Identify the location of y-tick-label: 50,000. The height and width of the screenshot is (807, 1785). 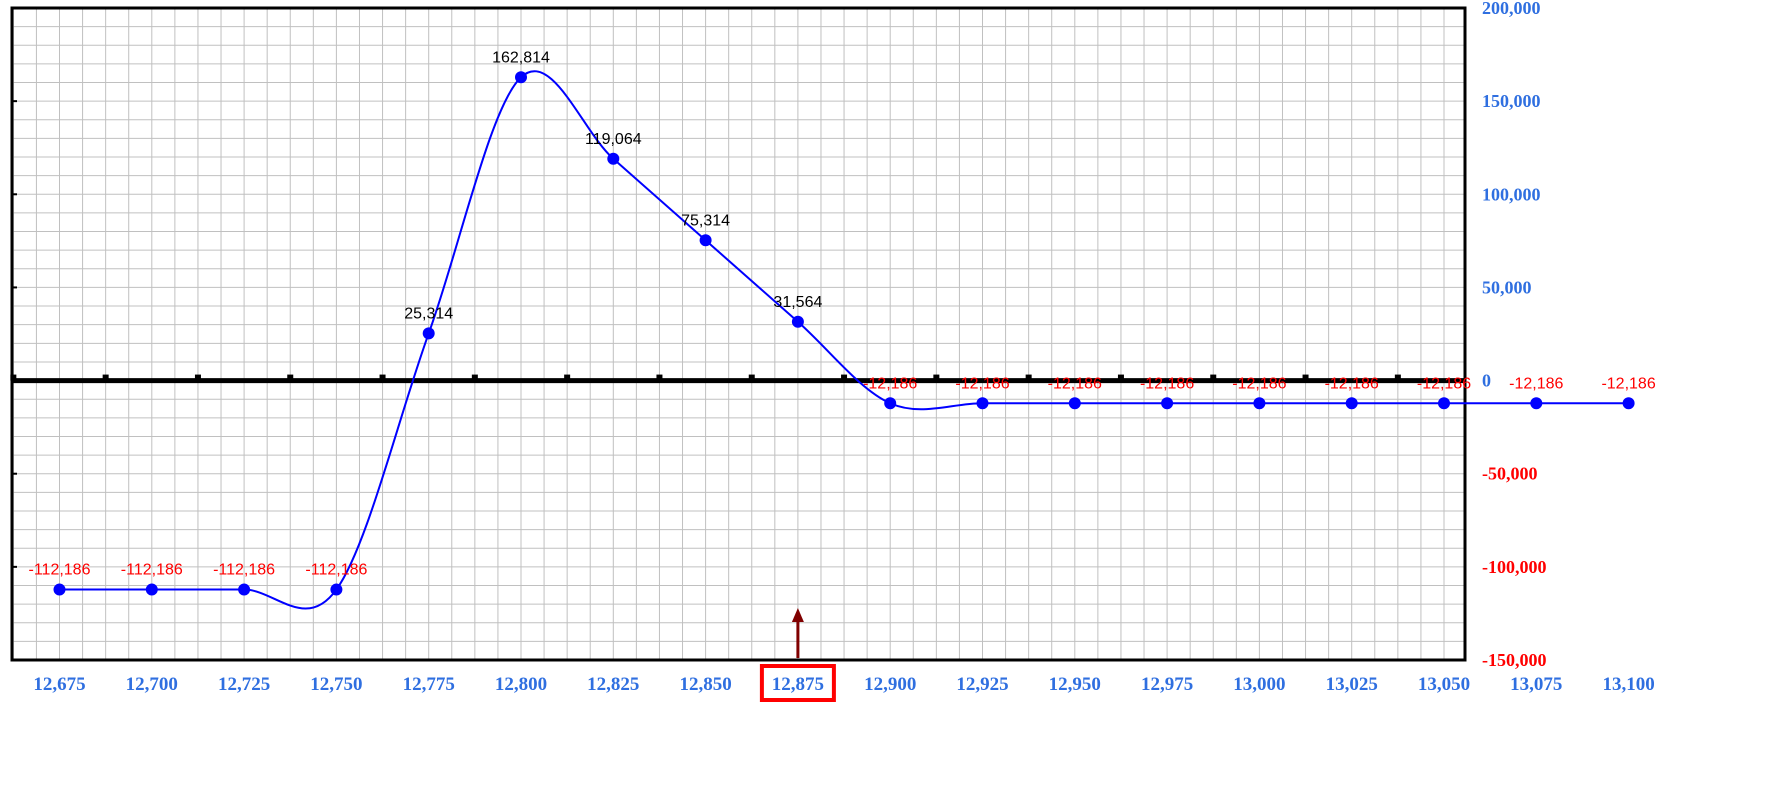
(1507, 287).